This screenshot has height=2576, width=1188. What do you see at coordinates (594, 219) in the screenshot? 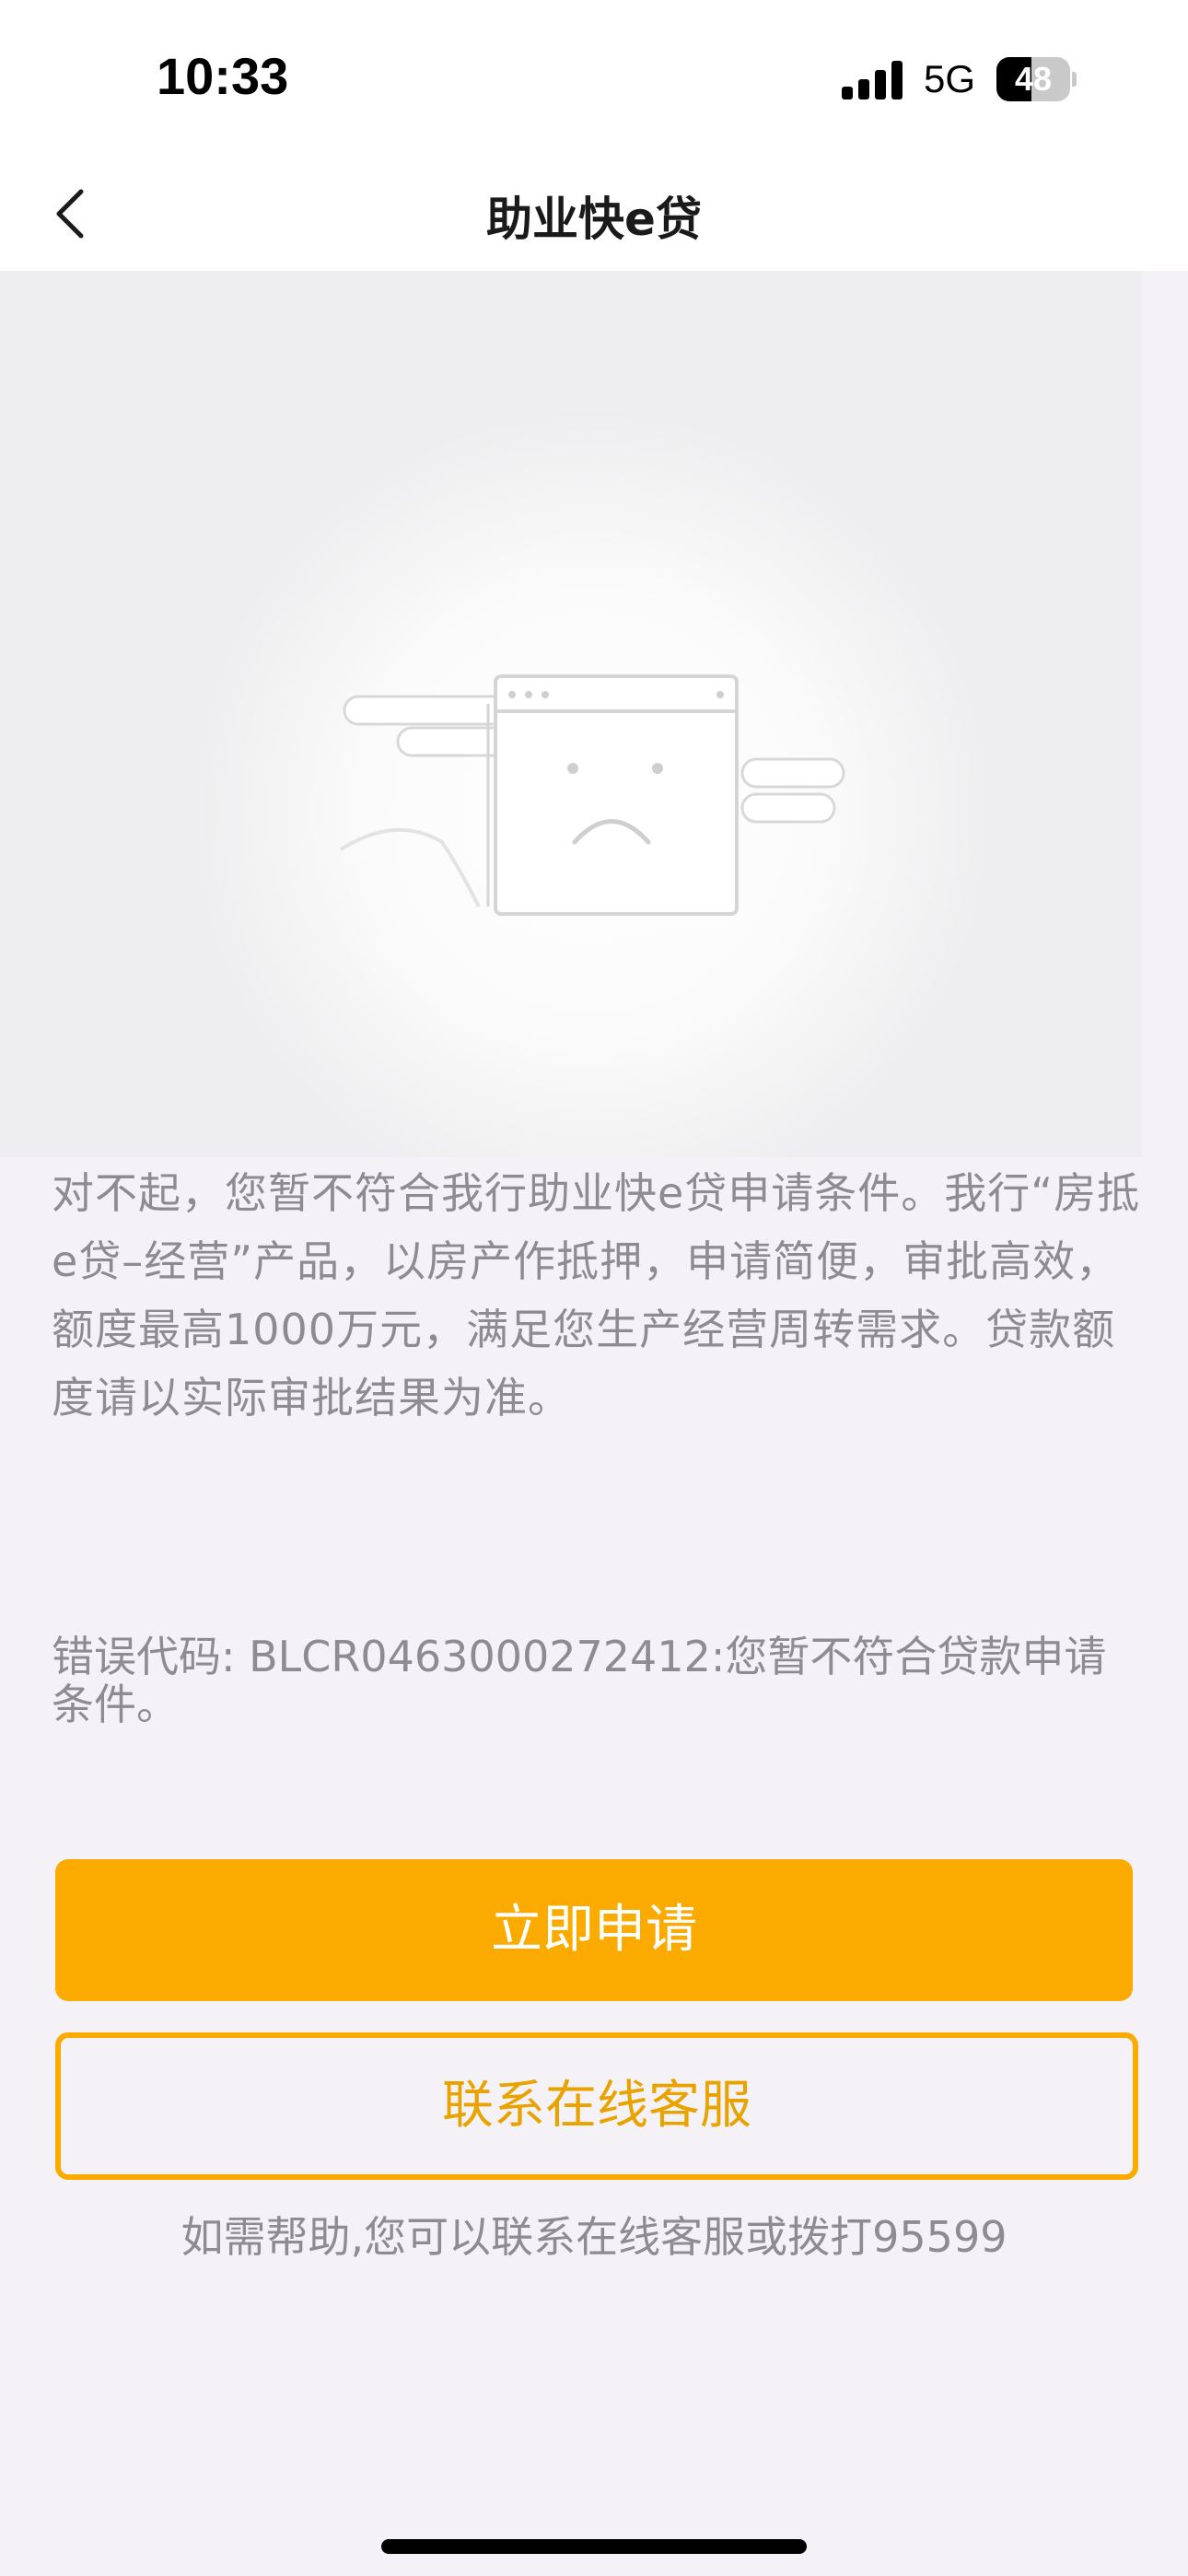
I see `page-title: 助业快e贷` at bounding box center [594, 219].